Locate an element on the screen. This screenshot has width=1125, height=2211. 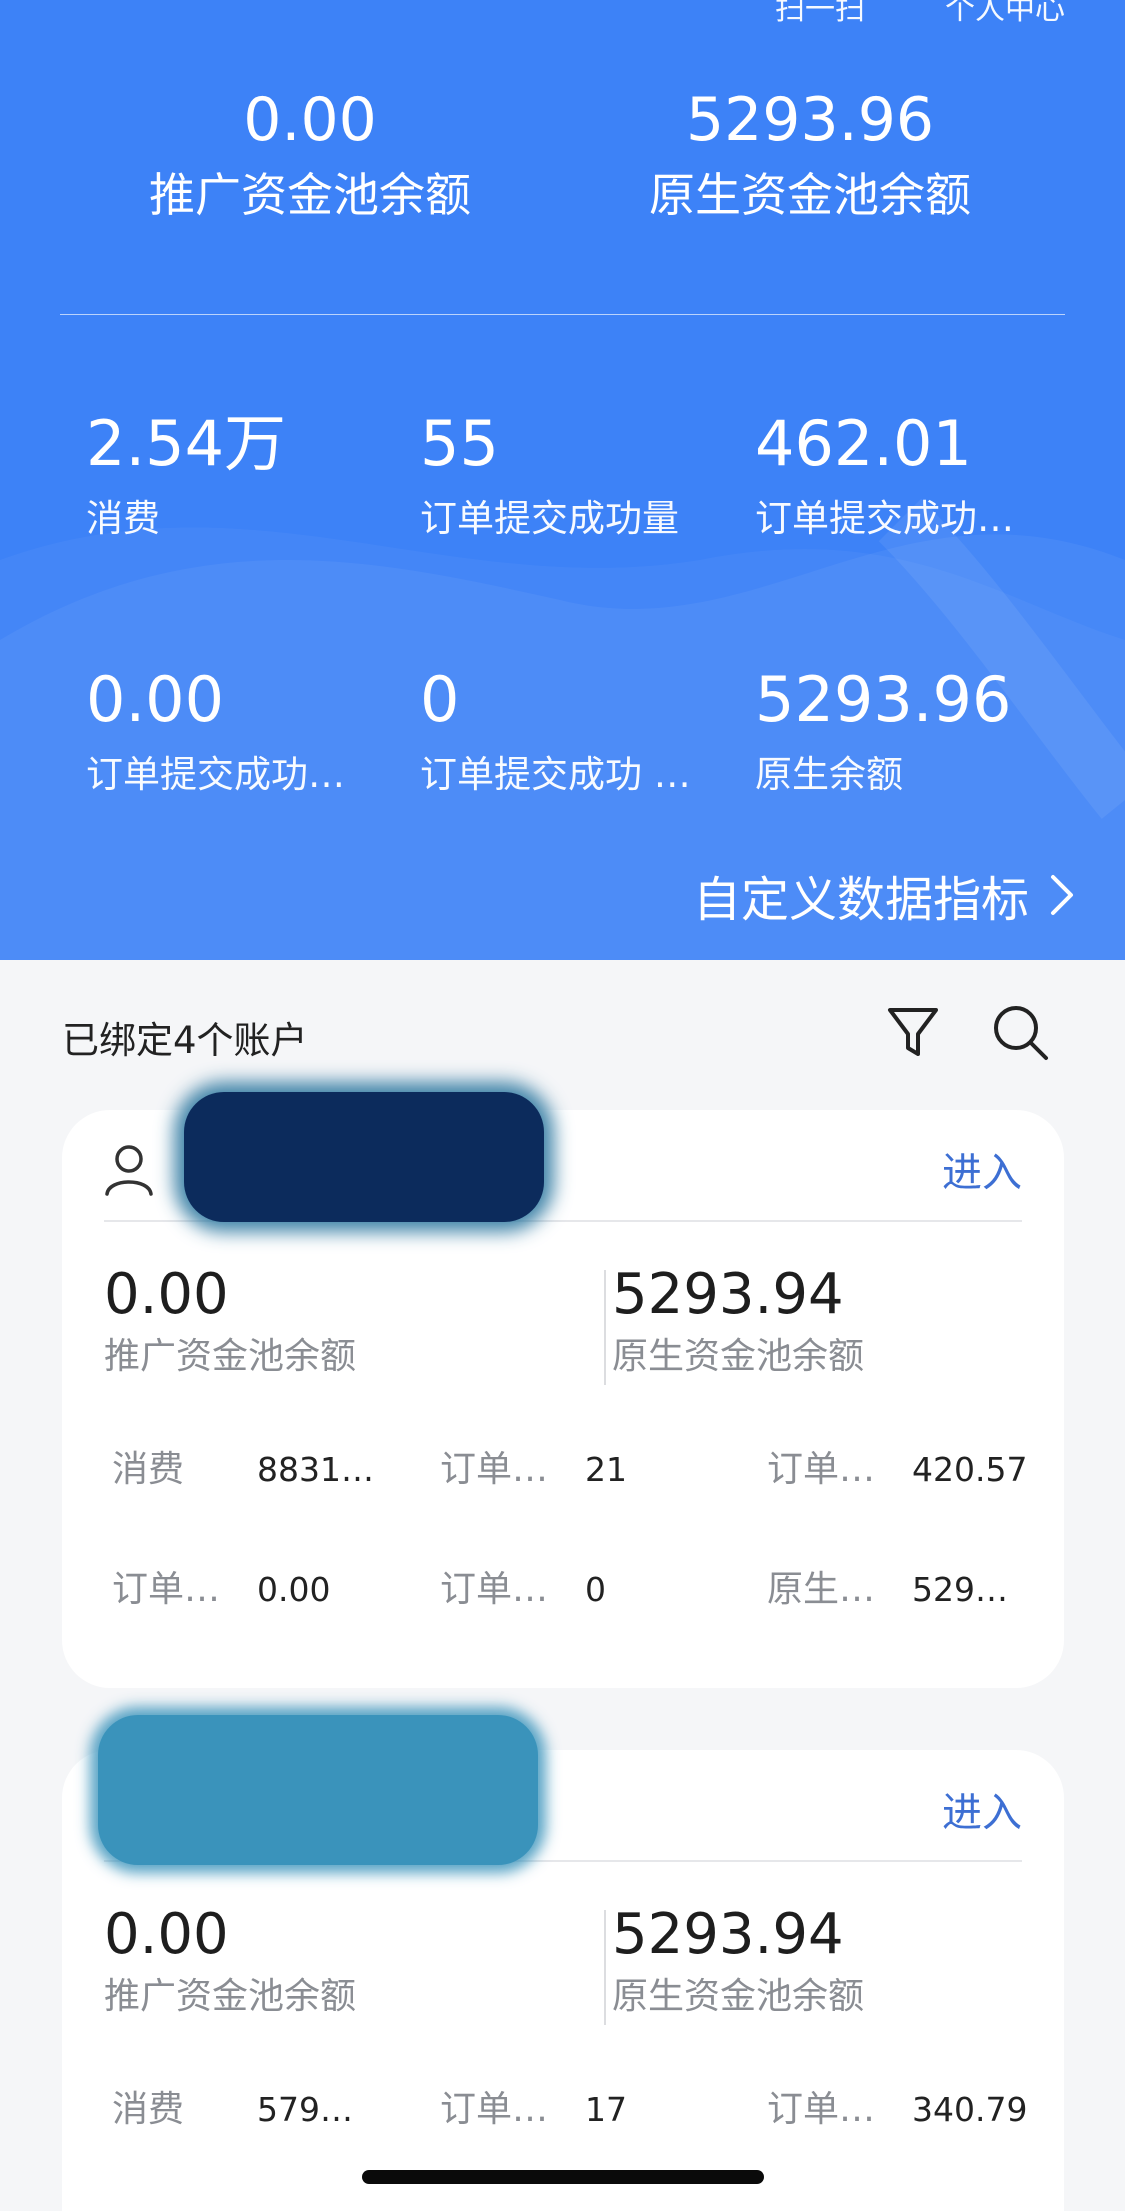
metric-value: 0.00 is located at coordinates (294, 1589).